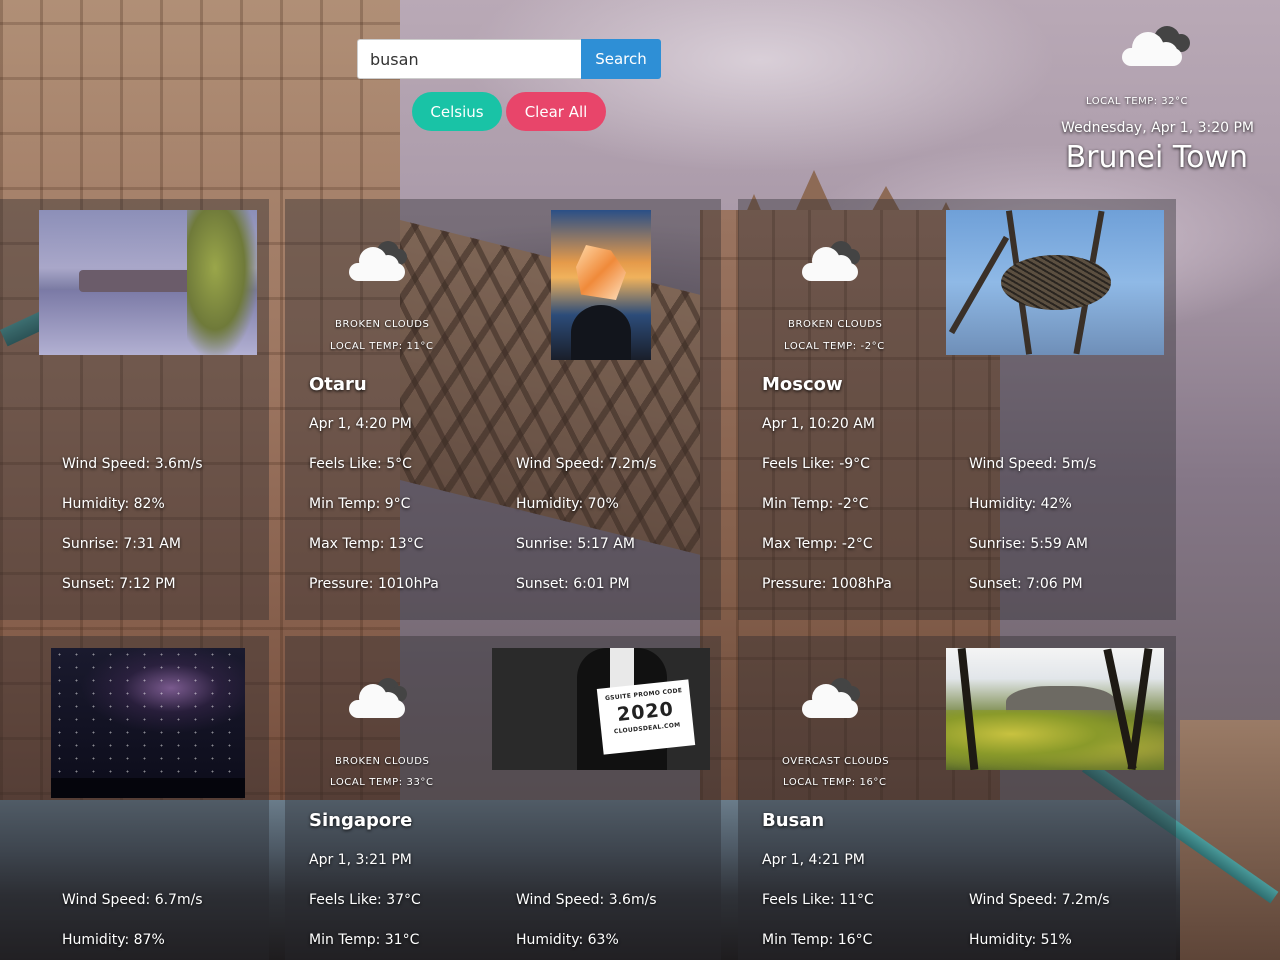 Image resolution: width=1280 pixels, height=960 pixels. What do you see at coordinates (113, 504) in the screenshot?
I see `humidity: Humidity: 82%` at bounding box center [113, 504].